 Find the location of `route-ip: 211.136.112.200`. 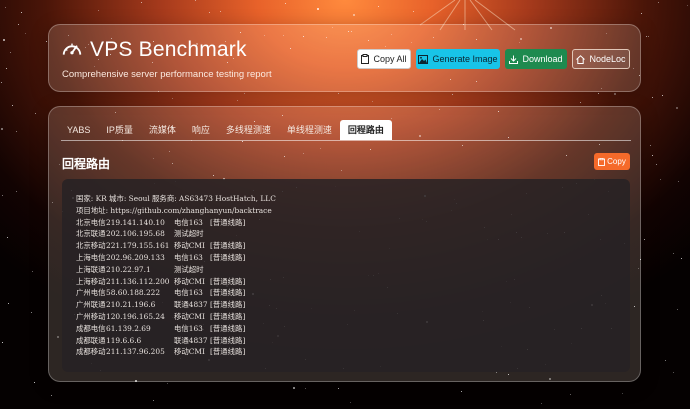

route-ip: 211.136.112.200 is located at coordinates (138, 281).